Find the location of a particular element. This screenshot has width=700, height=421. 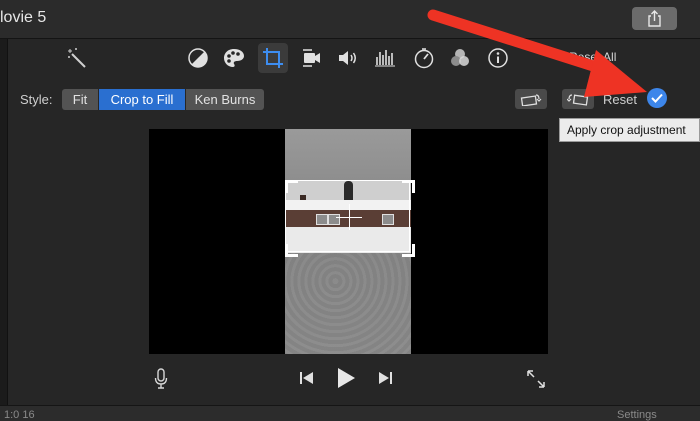

fullscreen-button is located at coordinates (536, 381).